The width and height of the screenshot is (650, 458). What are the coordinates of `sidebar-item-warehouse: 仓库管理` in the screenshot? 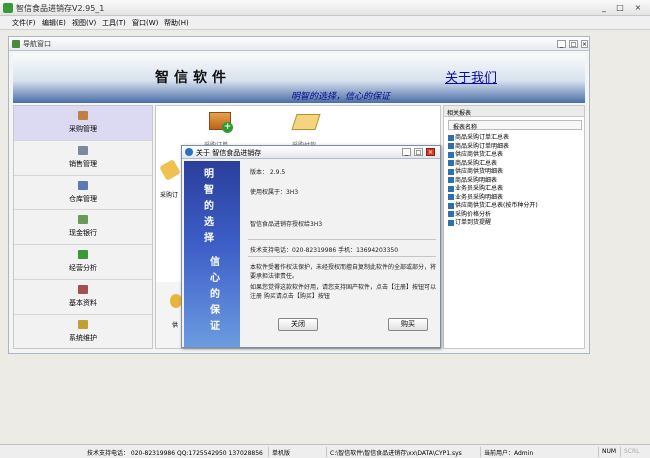 It's located at (83, 193).